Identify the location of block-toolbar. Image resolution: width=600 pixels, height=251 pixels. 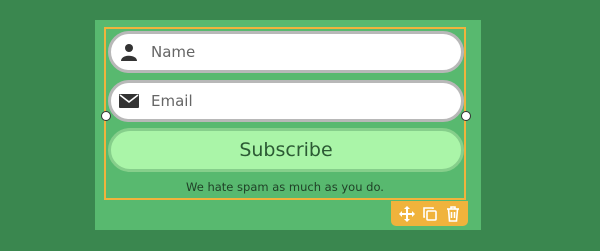
(429, 213).